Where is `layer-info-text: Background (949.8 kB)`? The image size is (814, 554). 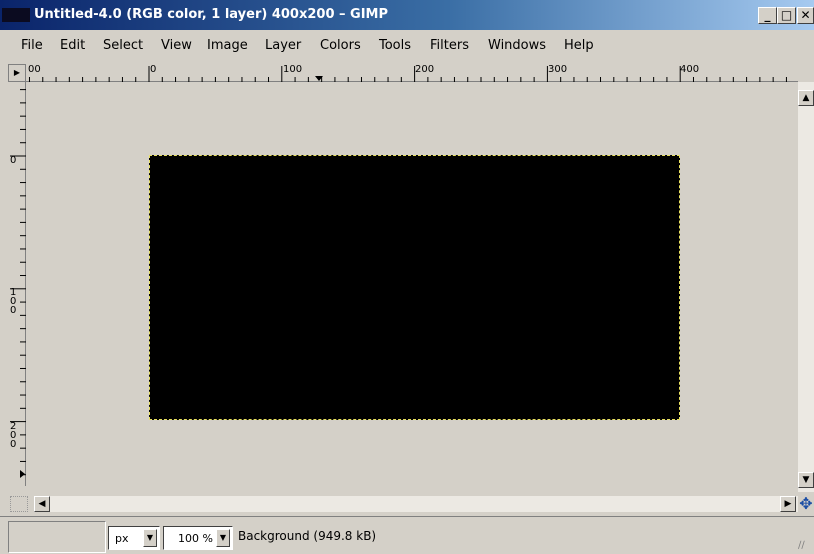 layer-info-text: Background (949.8 kB) is located at coordinates (307, 536).